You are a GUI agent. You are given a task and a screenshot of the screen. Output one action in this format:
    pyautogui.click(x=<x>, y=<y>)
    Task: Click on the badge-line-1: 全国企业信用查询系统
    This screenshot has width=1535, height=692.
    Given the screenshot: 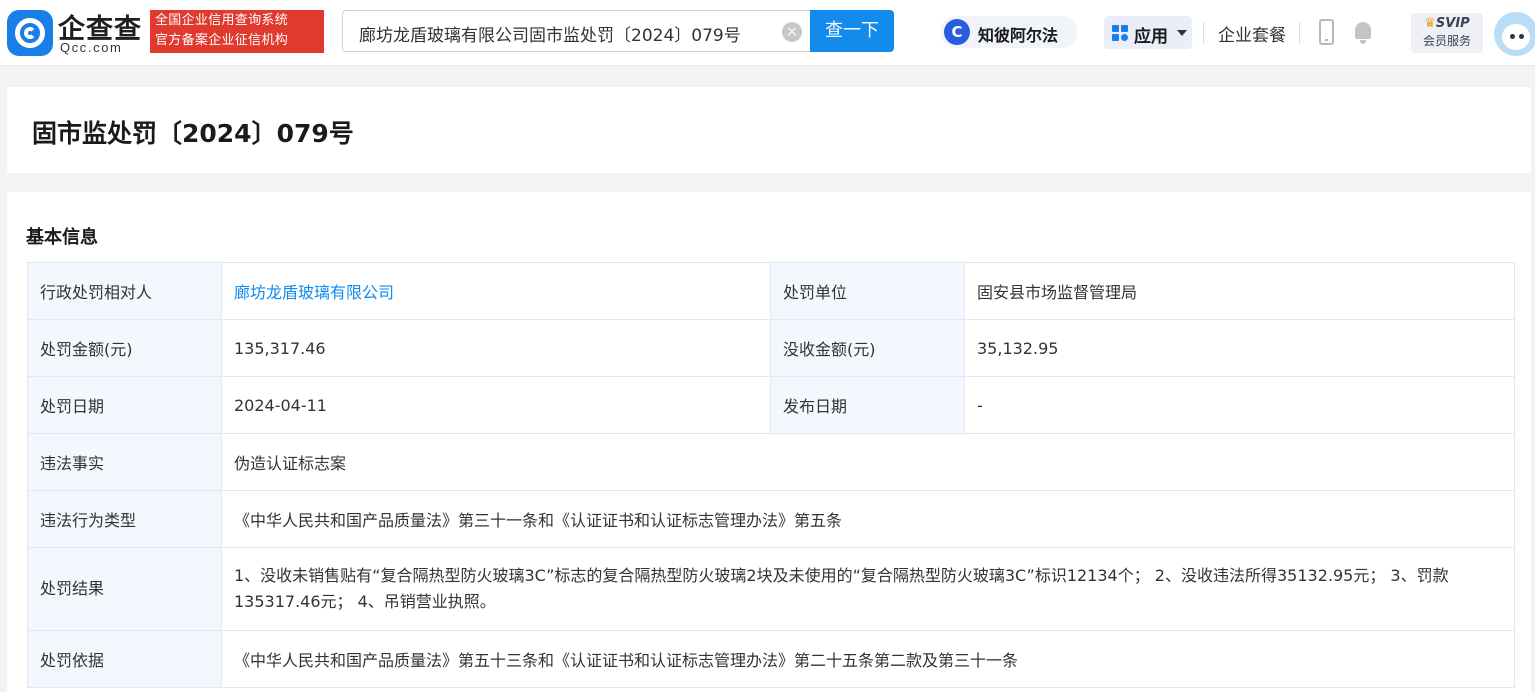 What is the action you would take?
    pyautogui.click(x=222, y=20)
    